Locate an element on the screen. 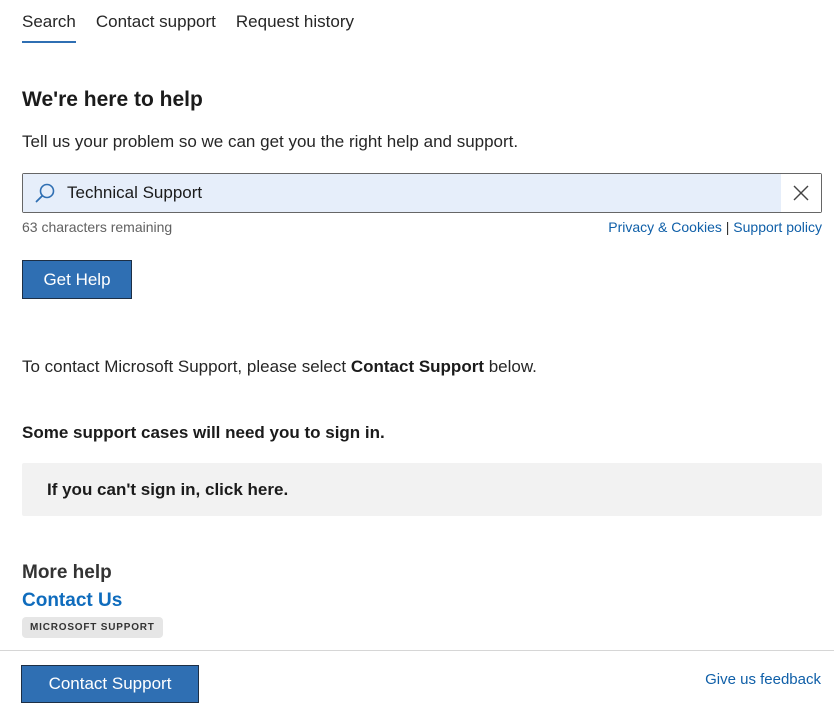 The image size is (834, 703). search-icon is located at coordinates (45, 193).